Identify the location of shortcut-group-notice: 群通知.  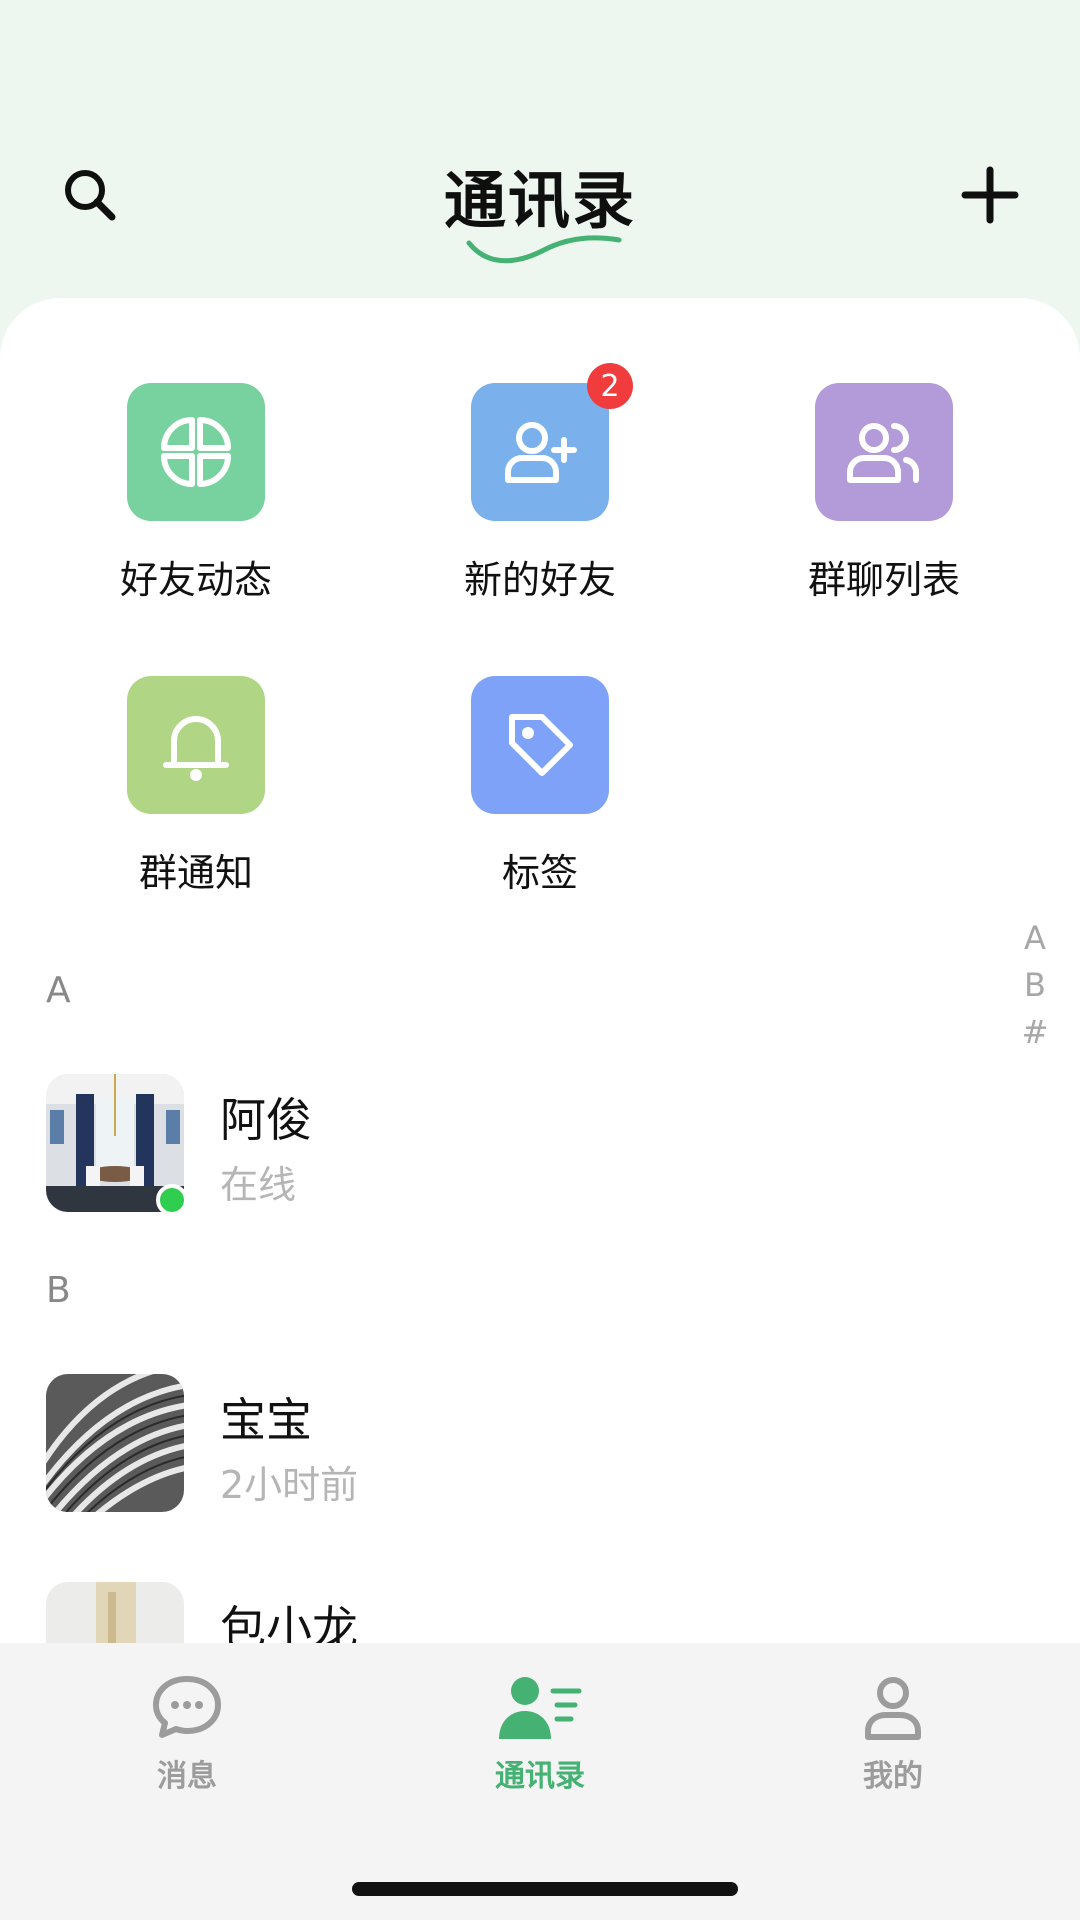
(196, 786).